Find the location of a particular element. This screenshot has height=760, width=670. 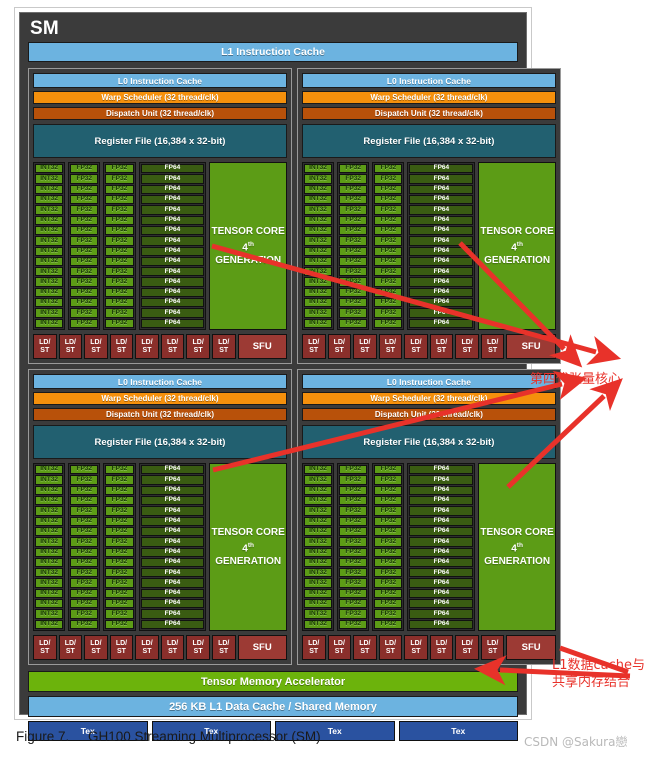

l1-data-cache-bar: 256 KB L1 Data Cache / Shared Memory is located at coordinates (273, 706).